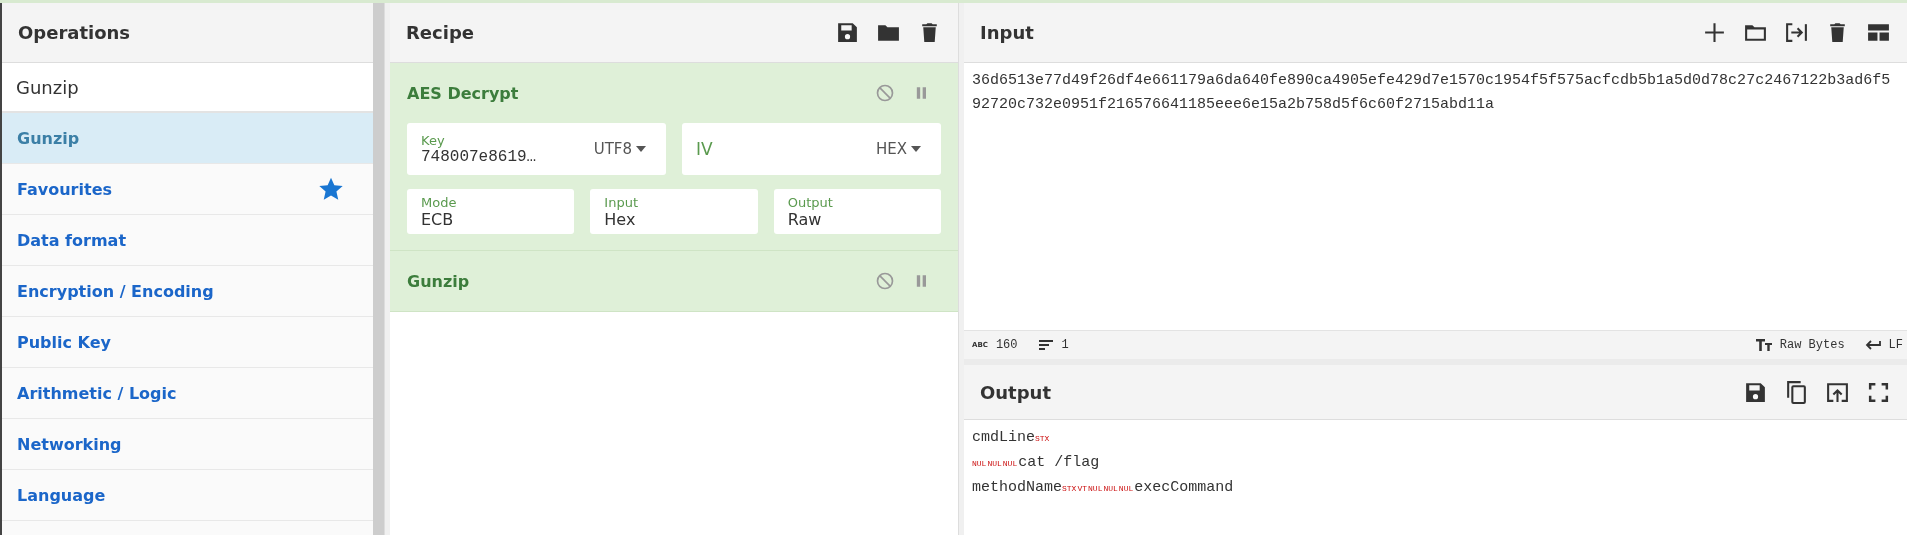 The height and width of the screenshot is (535, 1907). What do you see at coordinates (674, 211) in the screenshot?
I see `argument-field: Input Hex` at bounding box center [674, 211].